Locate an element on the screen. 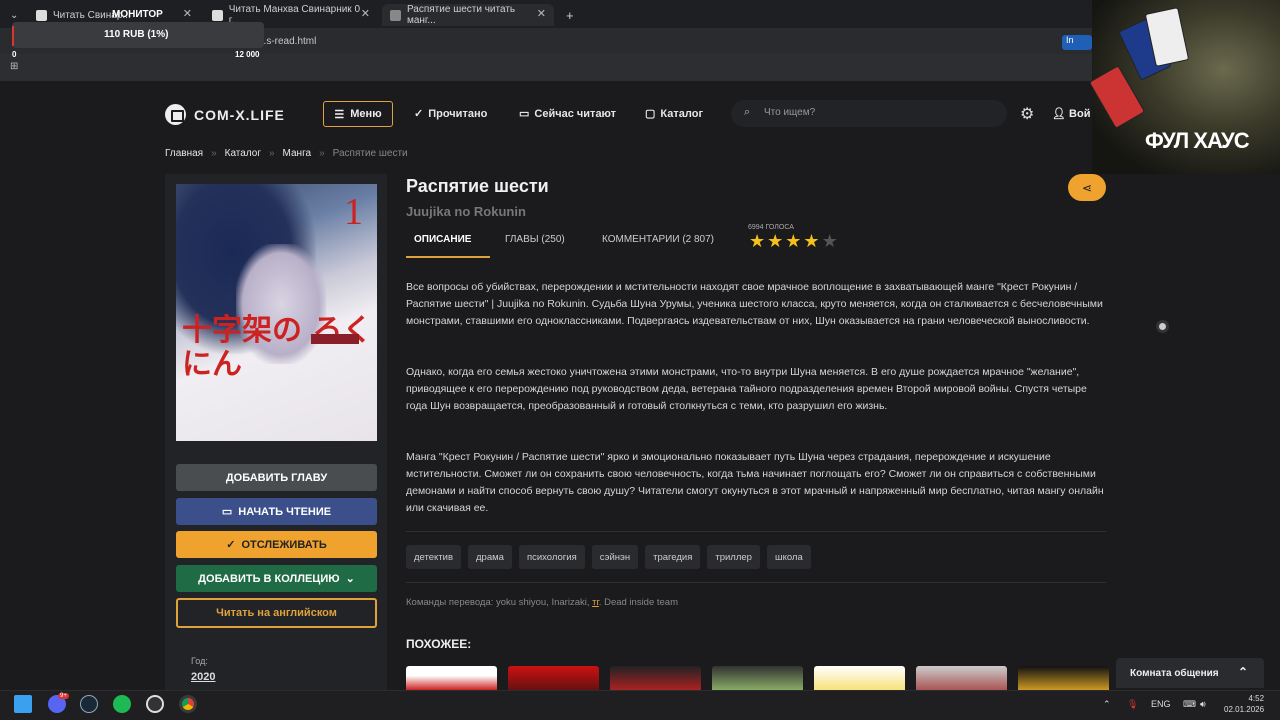 The image size is (1280, 720). search-icon: ⌕ is located at coordinates (747, 112).